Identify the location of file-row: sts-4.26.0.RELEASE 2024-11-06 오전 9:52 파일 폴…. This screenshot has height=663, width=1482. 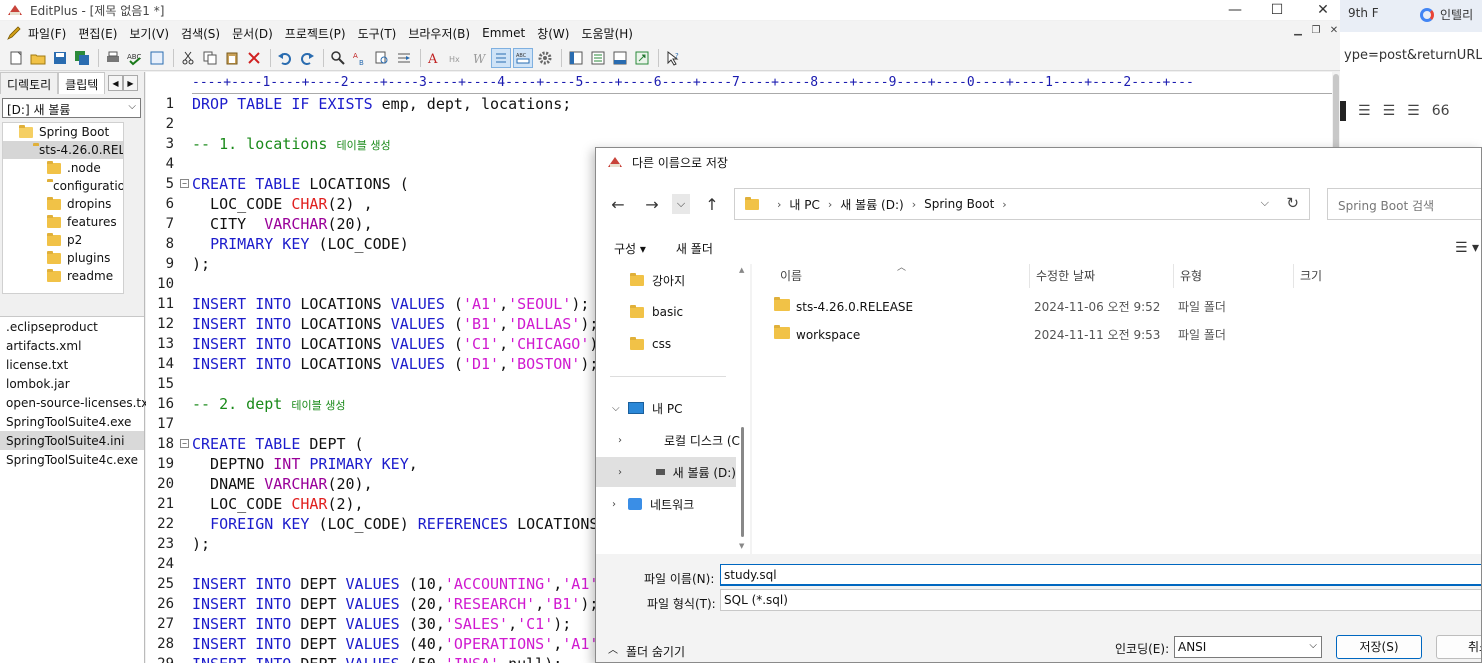
(1116, 307).